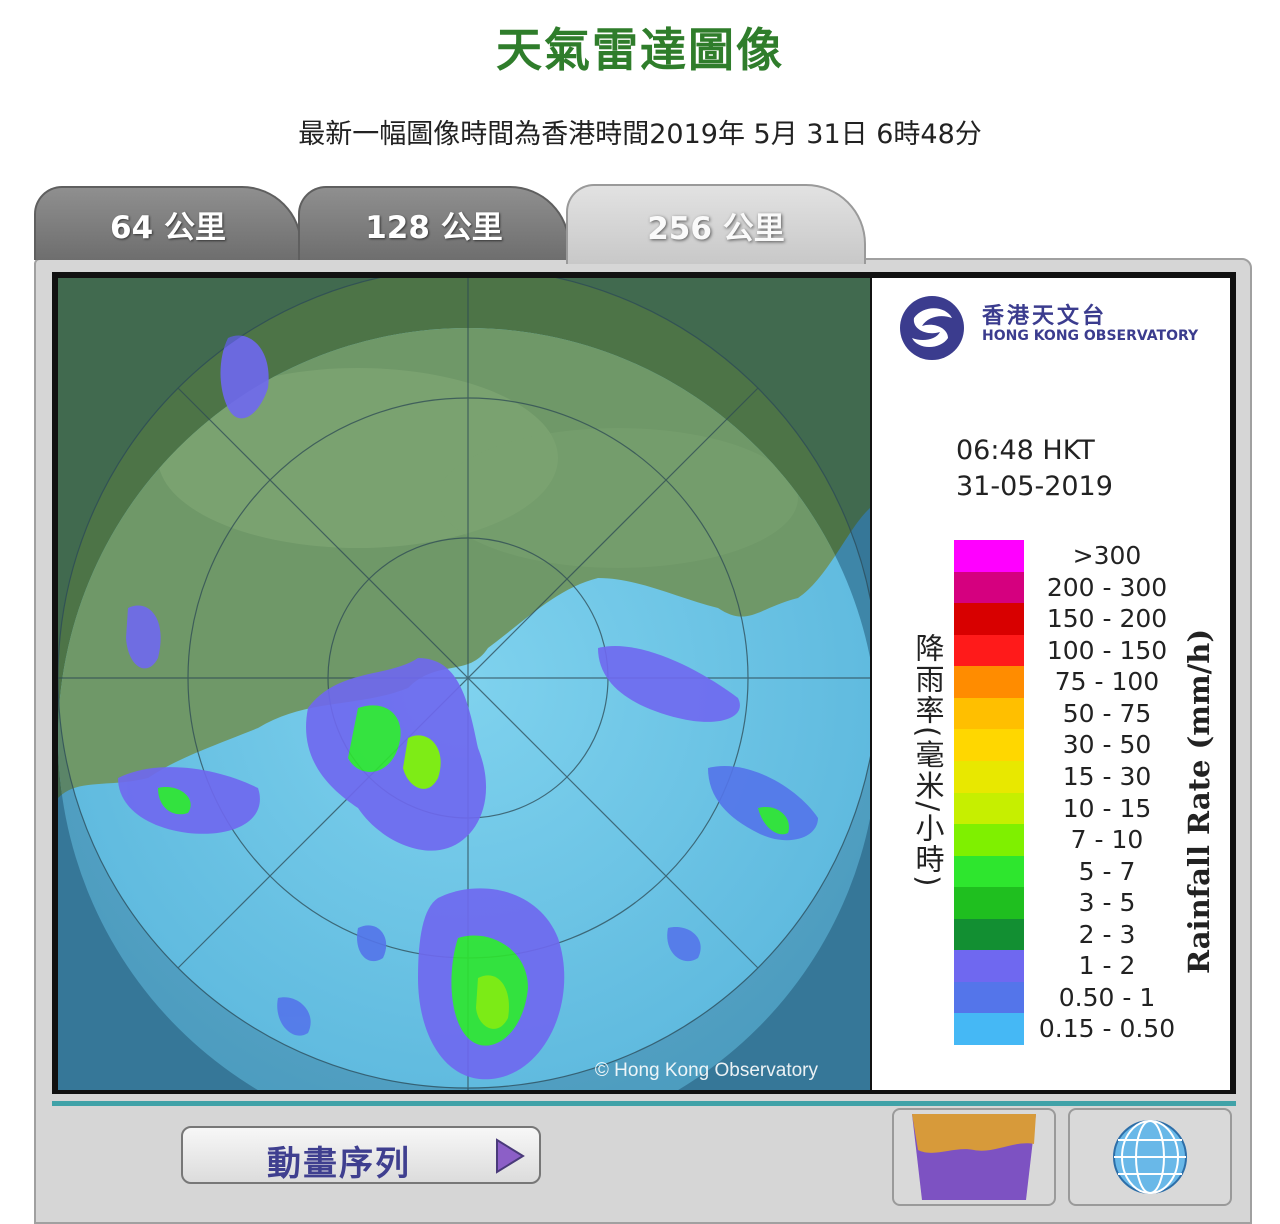 The height and width of the screenshot is (1224, 1280). I want to click on page-title: 天氣雷達圖像, so click(640, 50).